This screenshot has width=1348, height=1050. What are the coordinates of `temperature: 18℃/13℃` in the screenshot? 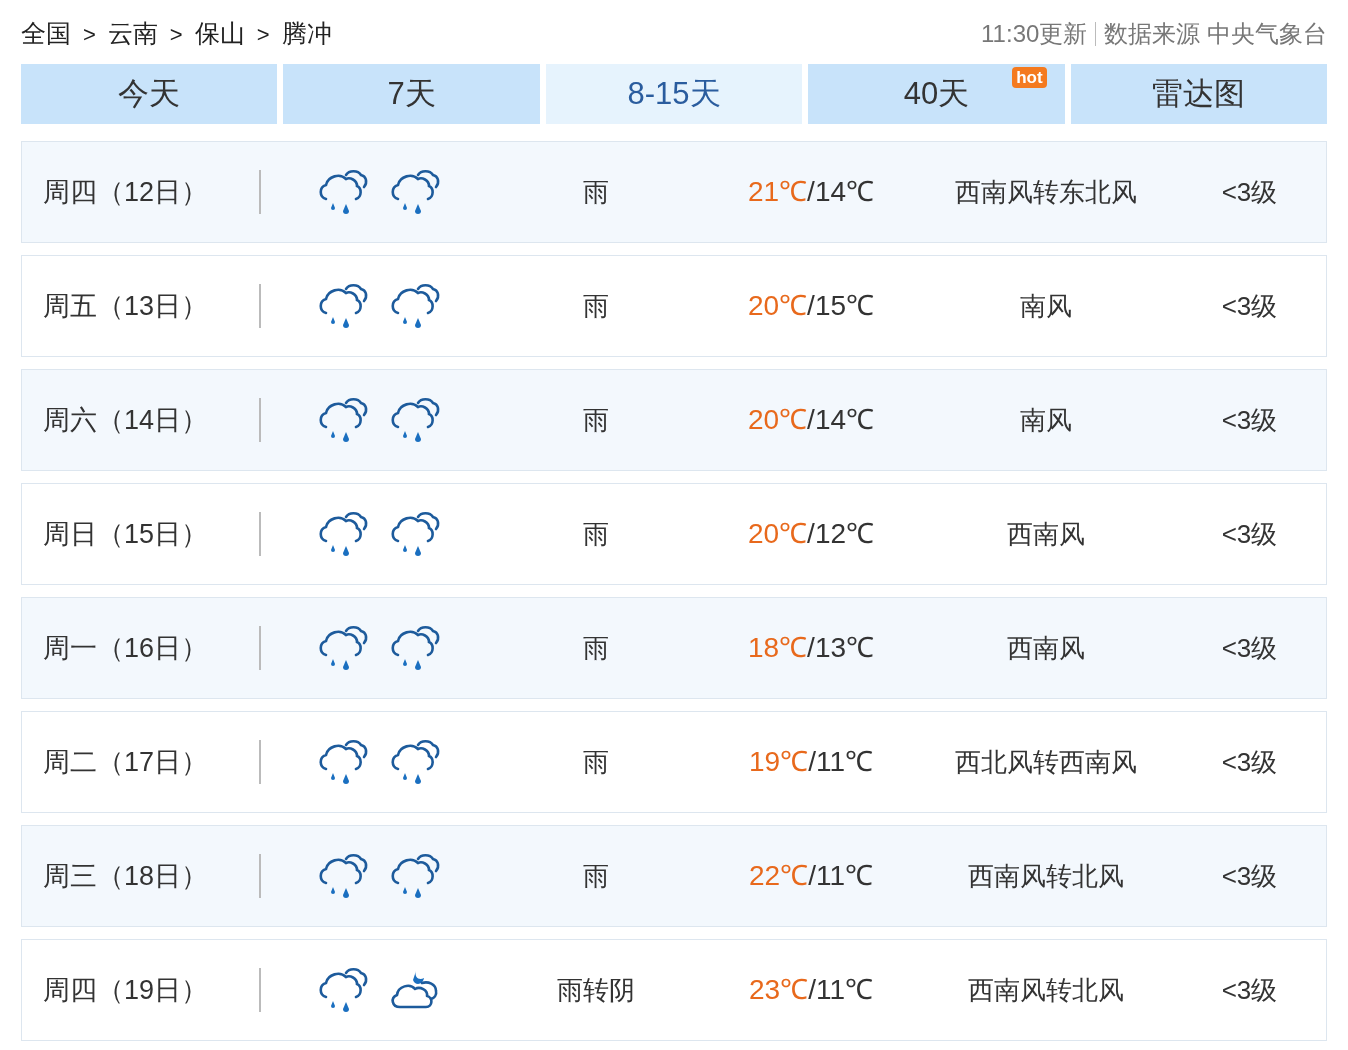 It's located at (811, 648).